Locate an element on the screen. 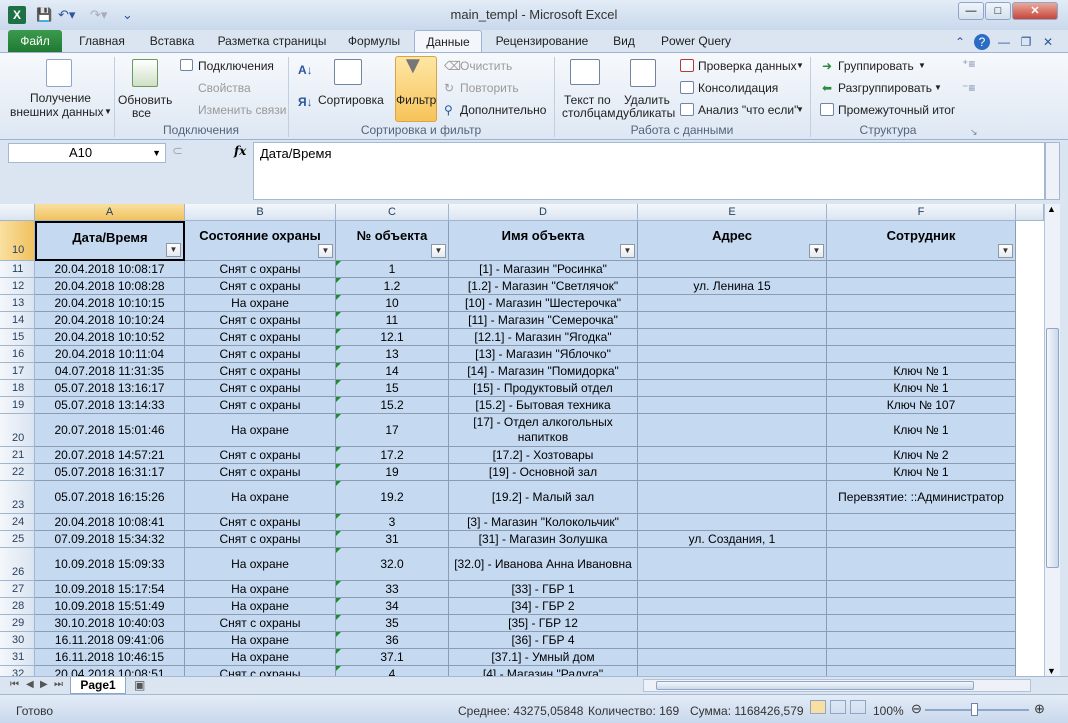  header-cell-status: Состояние охраны ▼ is located at coordinates (260, 241).